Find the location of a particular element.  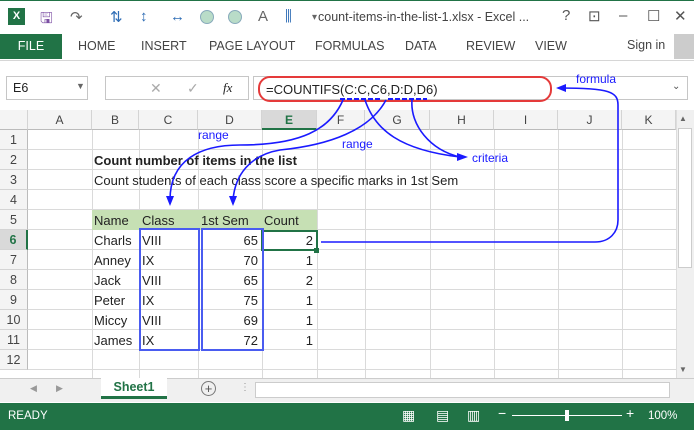

zoom-out-button: − is located at coordinates (502, 413).